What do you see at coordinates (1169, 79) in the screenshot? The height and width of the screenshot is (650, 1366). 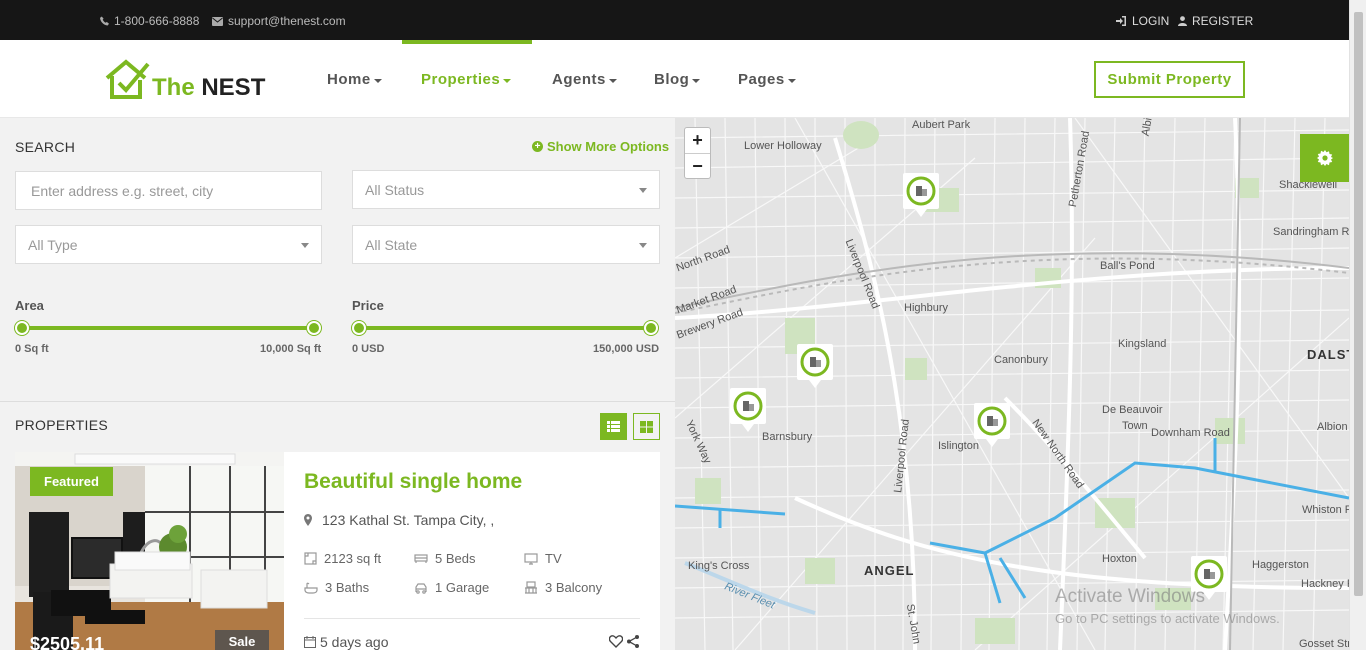 I see `submit-property-button: Submit Property` at bounding box center [1169, 79].